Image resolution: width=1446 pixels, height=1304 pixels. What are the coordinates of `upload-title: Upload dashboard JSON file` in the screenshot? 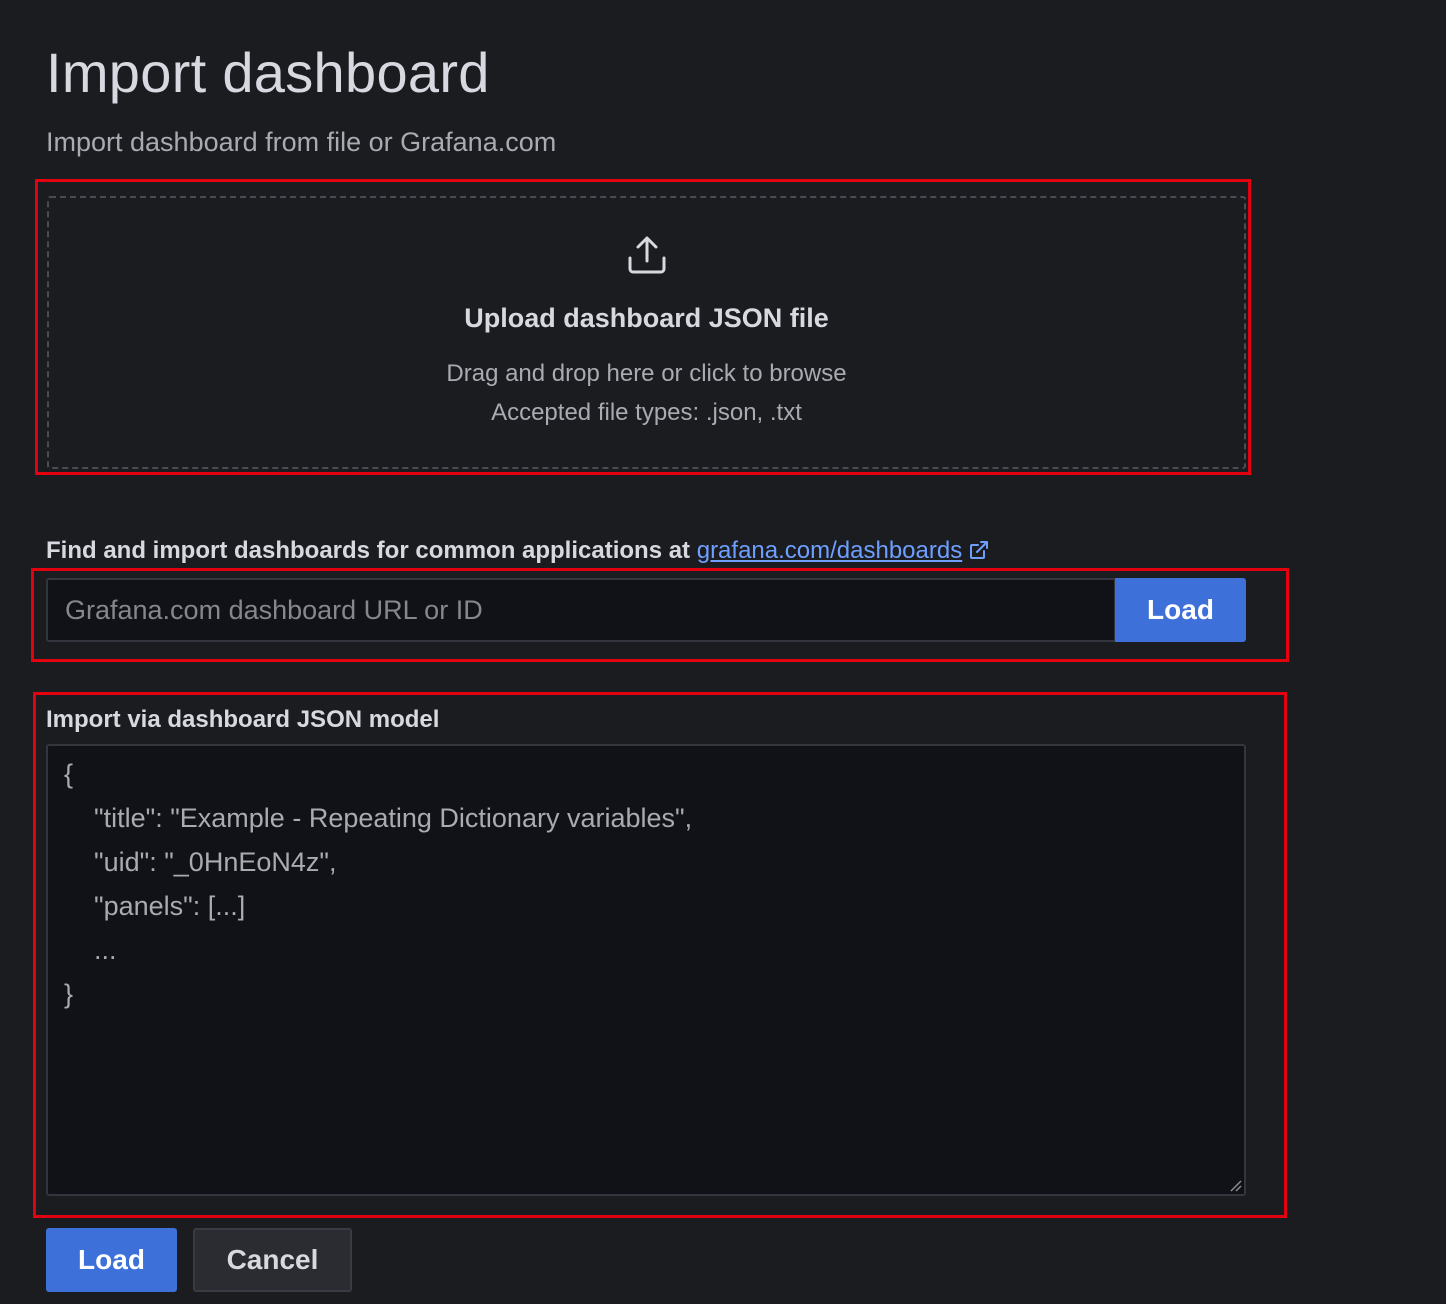 It's located at (646, 318).